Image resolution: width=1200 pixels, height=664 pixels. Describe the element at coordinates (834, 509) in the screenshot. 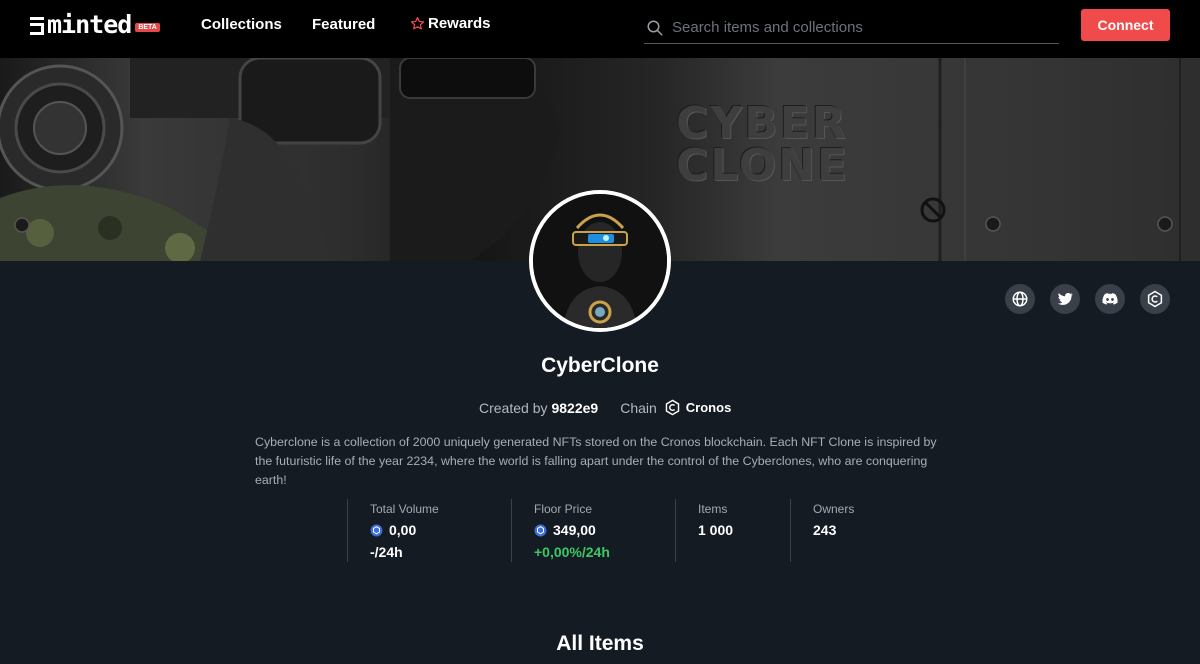

I see `stat-label: Owners` at that location.